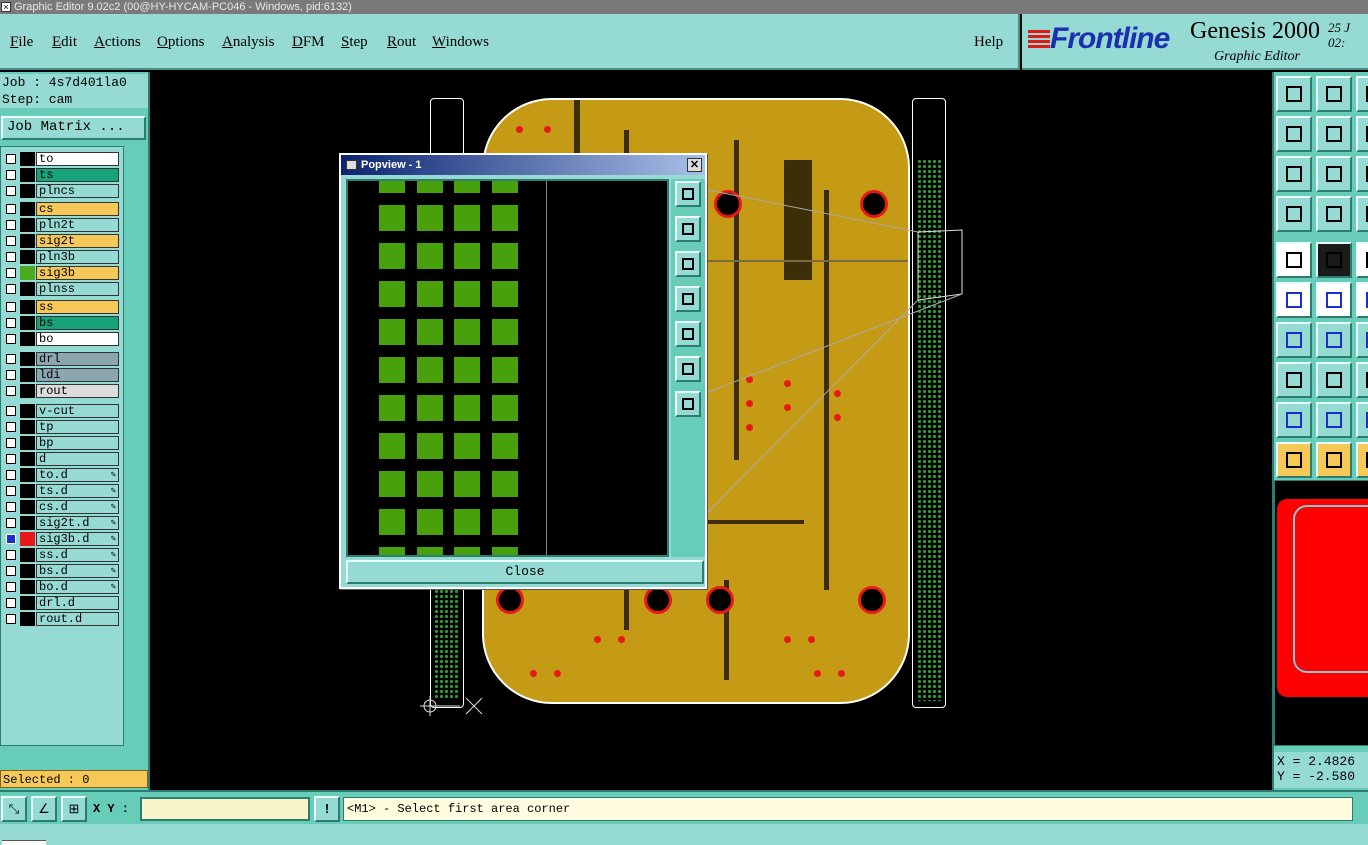  What do you see at coordinates (77, 475) in the screenshot?
I see `layer-name: to.d ✎` at bounding box center [77, 475].